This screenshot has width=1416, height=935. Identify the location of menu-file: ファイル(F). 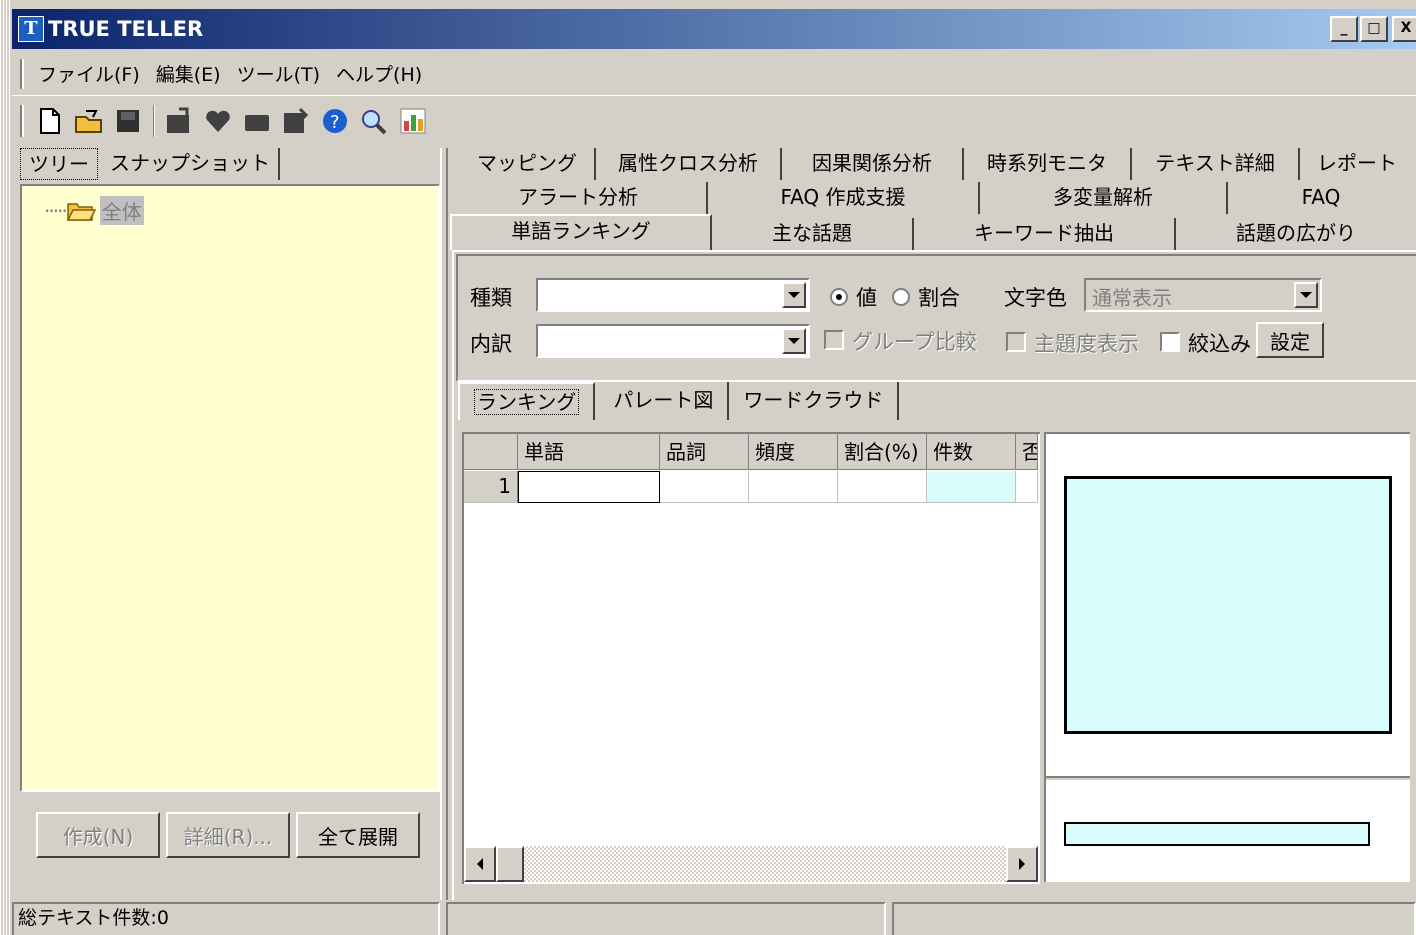
(91, 73).